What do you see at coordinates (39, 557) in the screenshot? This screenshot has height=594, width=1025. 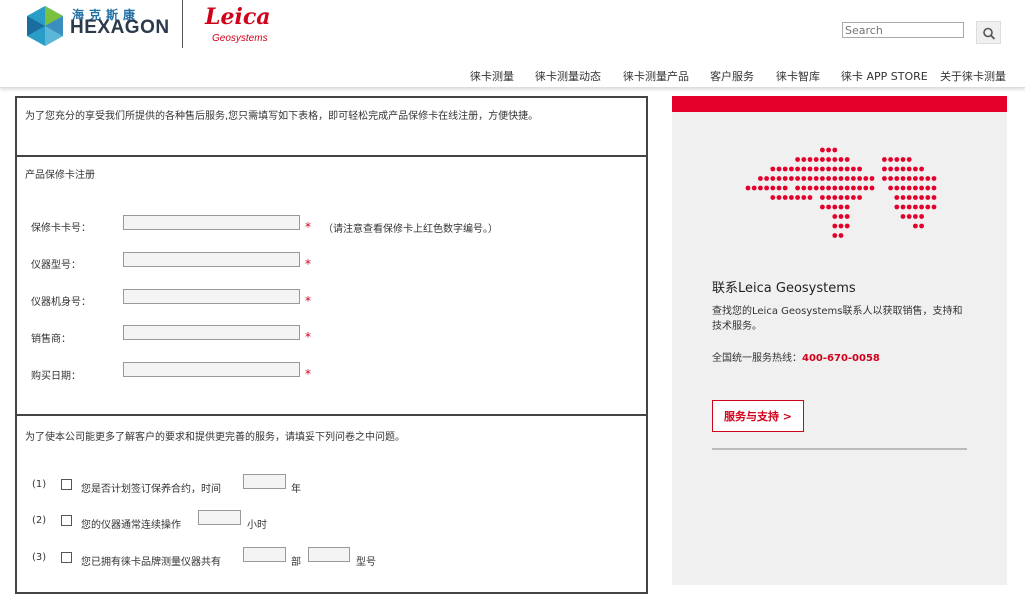 I see `question-number: (3)` at bounding box center [39, 557].